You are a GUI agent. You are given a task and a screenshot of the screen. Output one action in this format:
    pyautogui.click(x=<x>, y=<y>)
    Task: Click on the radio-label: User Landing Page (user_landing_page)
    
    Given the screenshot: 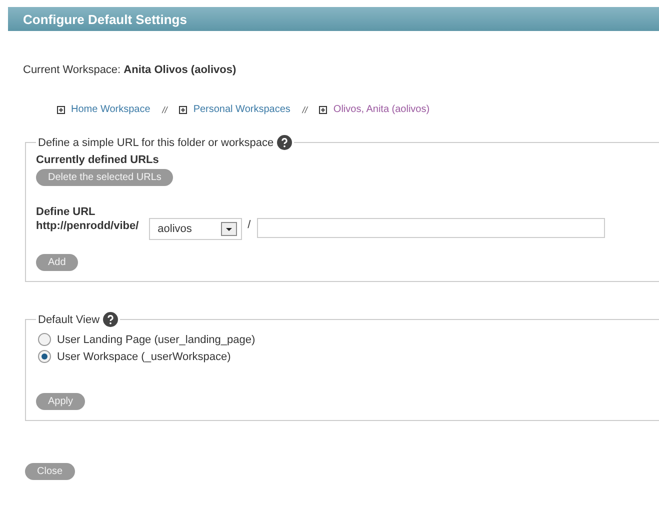 What is the action you would take?
    pyautogui.click(x=156, y=340)
    